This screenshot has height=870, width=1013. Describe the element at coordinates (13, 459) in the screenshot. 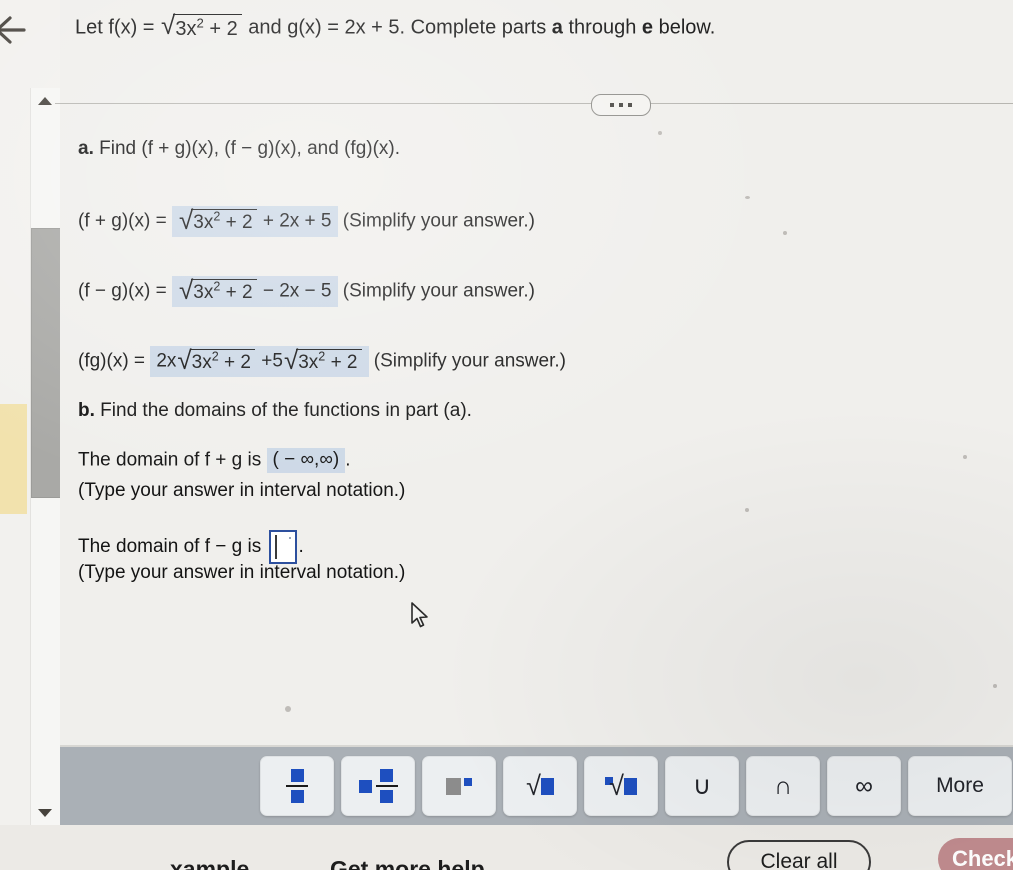

I see `highlight-marker` at that location.